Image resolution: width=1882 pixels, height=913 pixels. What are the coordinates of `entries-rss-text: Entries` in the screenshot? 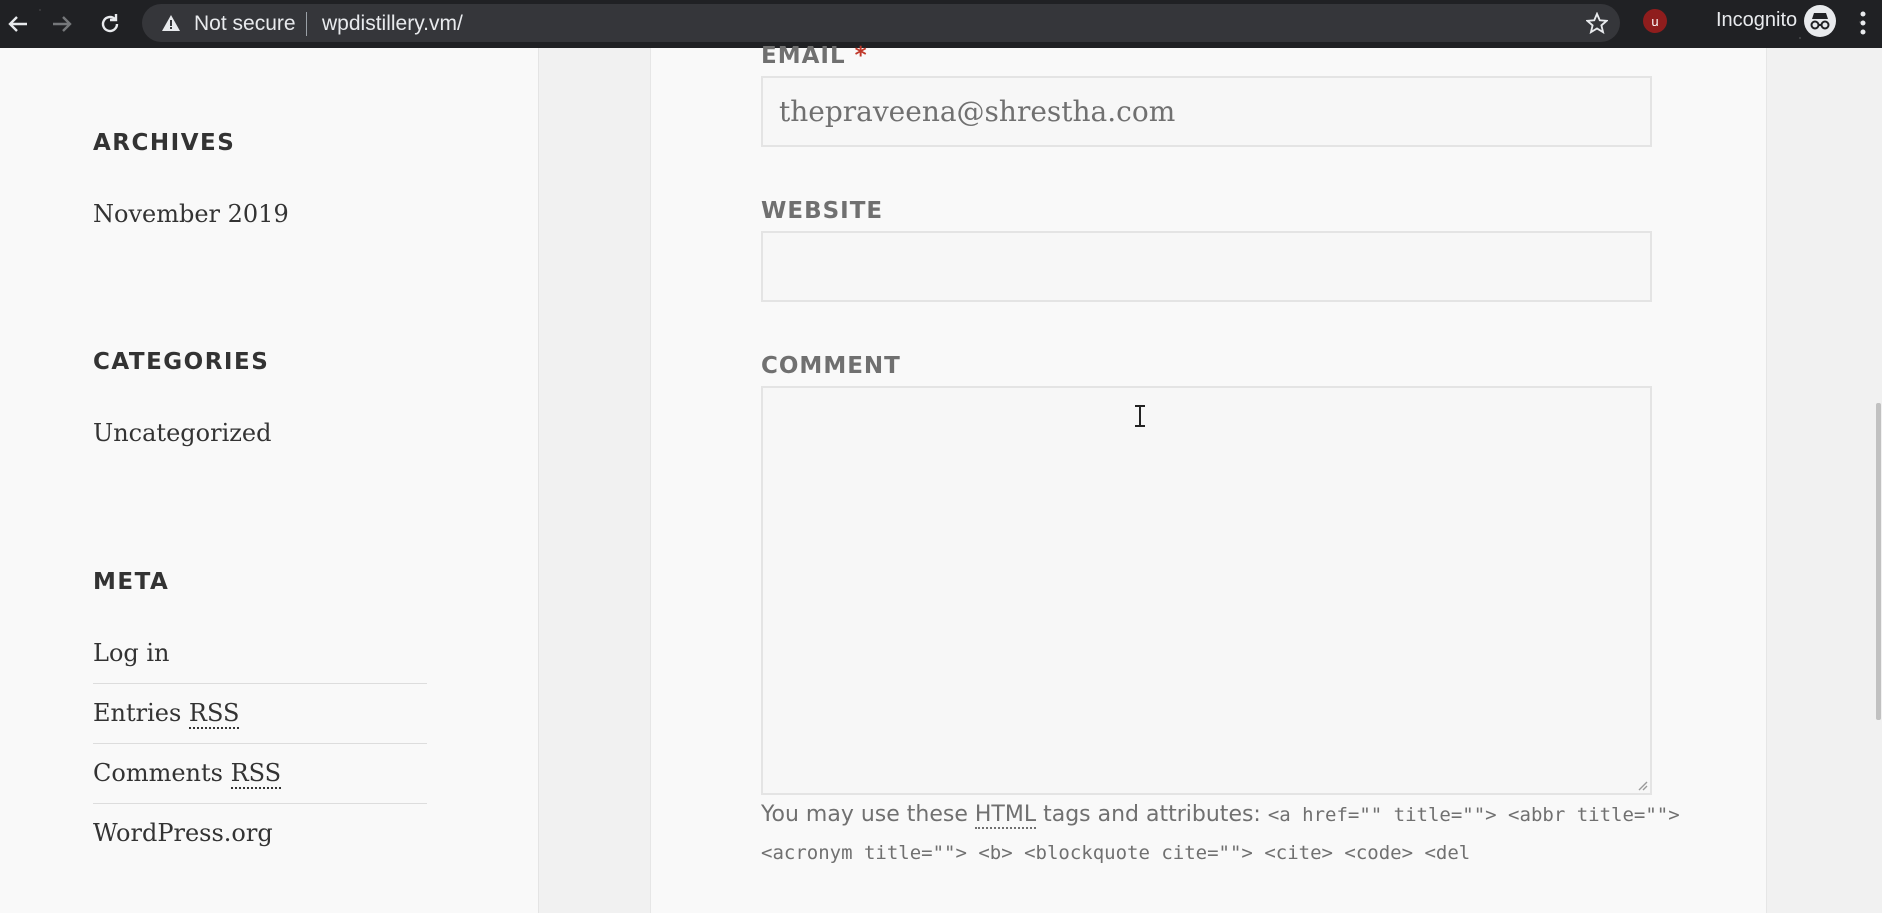 It's located at (141, 713).